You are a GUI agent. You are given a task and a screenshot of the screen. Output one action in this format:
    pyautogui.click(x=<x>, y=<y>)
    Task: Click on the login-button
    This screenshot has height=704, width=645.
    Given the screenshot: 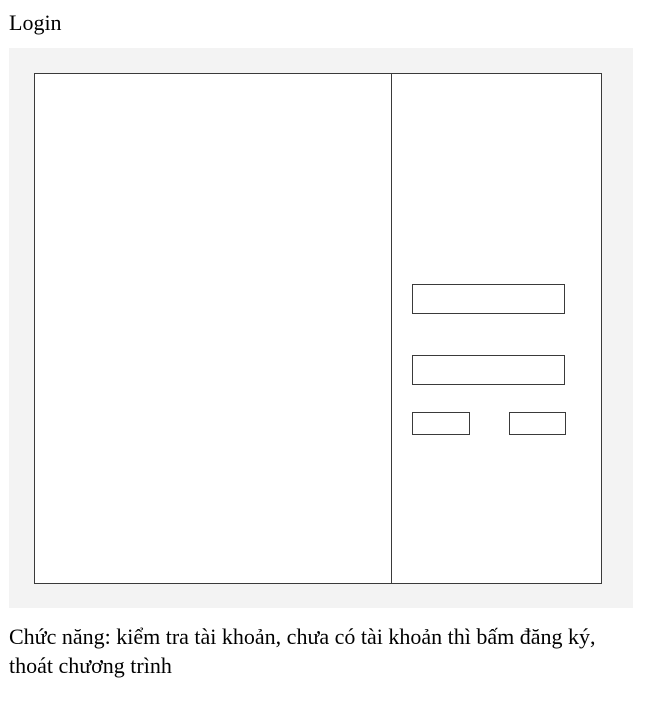 What is the action you would take?
    pyautogui.click(x=441, y=423)
    